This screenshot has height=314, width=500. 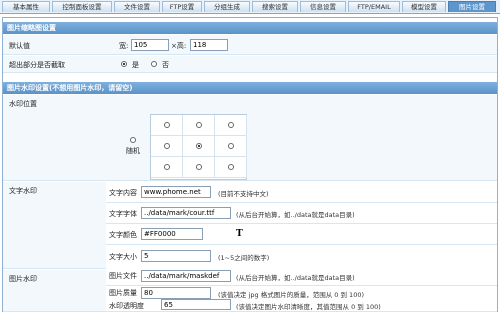 I want to click on text-color-input: #FF0000, so click(x=172, y=234).